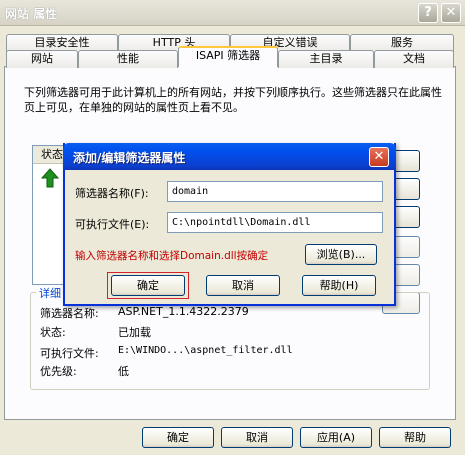 This screenshot has width=465, height=455. What do you see at coordinates (50, 178) in the screenshot?
I see `loaded-arrow-icon` at bounding box center [50, 178].